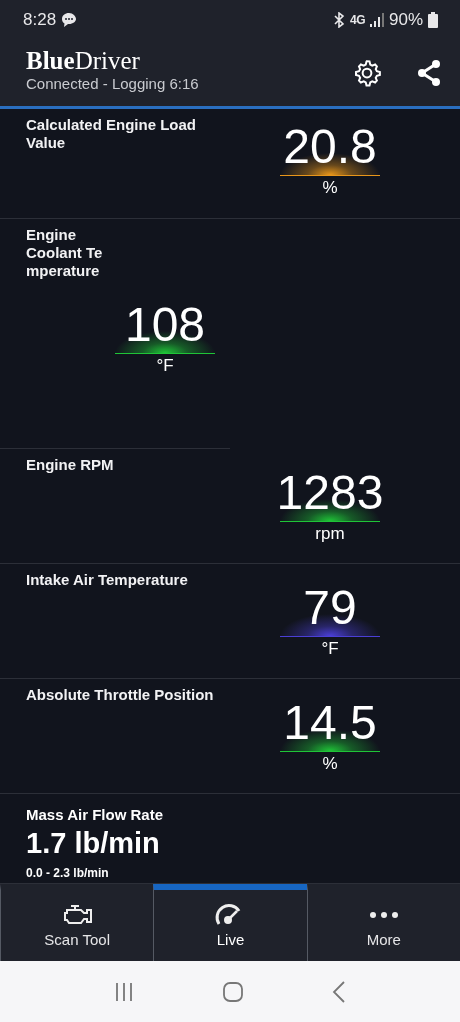 The height and width of the screenshot is (1022, 460). What do you see at coordinates (95, 814) in the screenshot?
I see `gauge-label: Mass Air Flow Rate` at bounding box center [95, 814].